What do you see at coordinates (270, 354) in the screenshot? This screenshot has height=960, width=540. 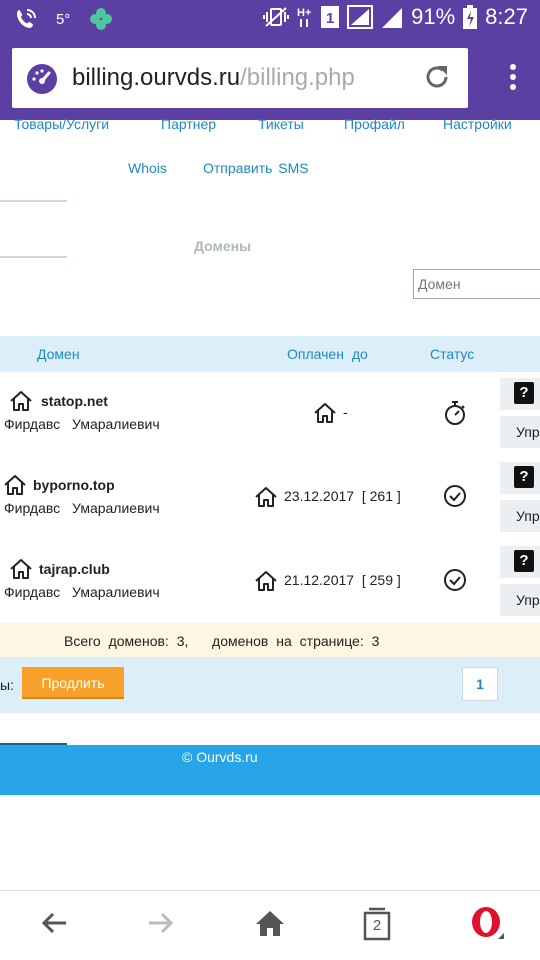 I see `table-header: Домен Оплачен до Статус` at bounding box center [270, 354].